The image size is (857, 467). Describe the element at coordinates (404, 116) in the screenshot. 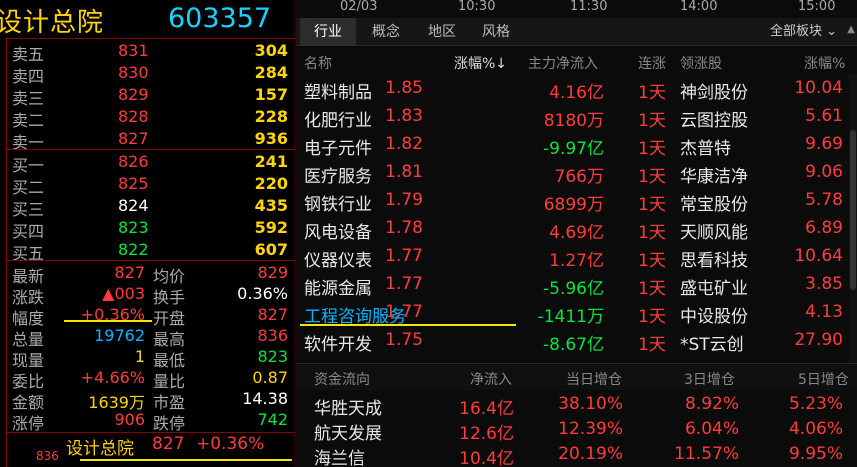

I see `sector-change-pct: 1.83` at that location.